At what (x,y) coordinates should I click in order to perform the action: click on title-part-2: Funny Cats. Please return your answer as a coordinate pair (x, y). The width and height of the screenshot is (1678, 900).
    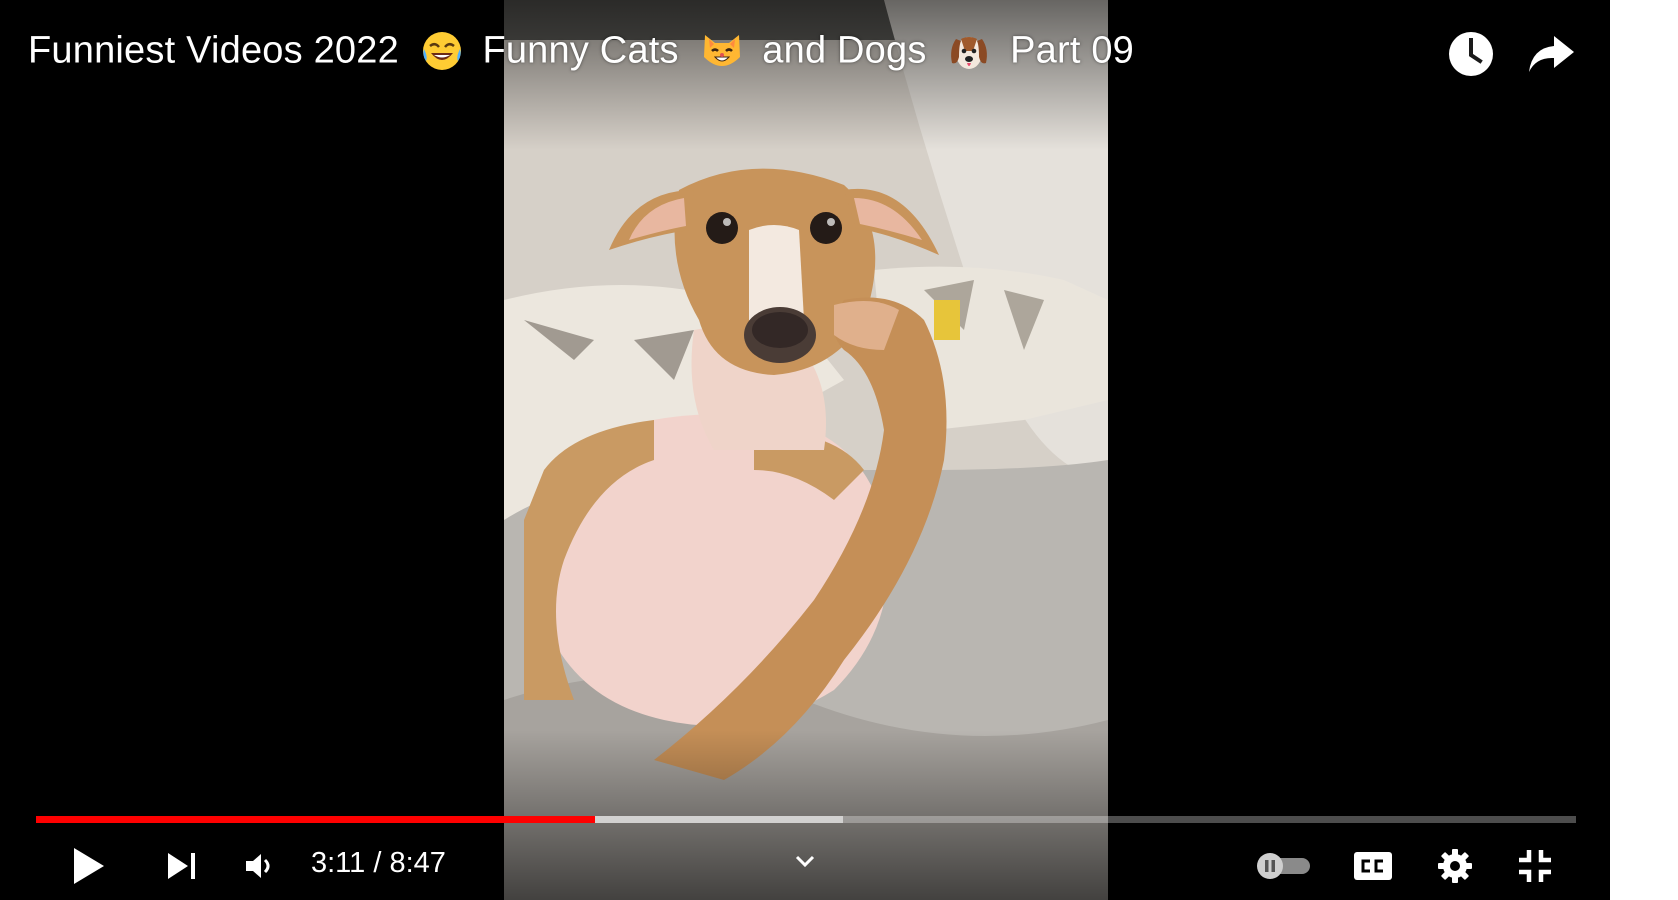
    Looking at the image, I should click on (580, 50).